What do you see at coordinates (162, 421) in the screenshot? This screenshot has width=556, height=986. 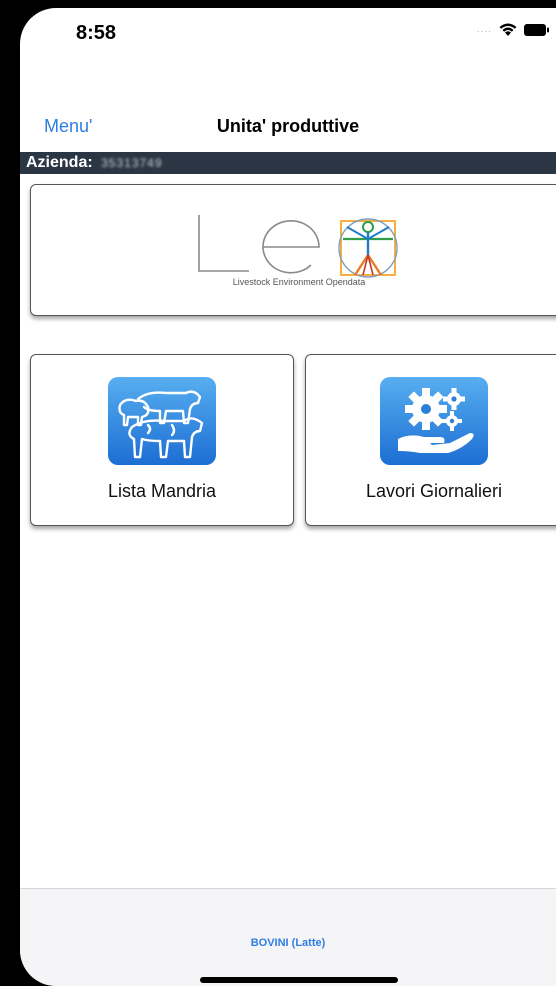 I see `livestock-icon` at bounding box center [162, 421].